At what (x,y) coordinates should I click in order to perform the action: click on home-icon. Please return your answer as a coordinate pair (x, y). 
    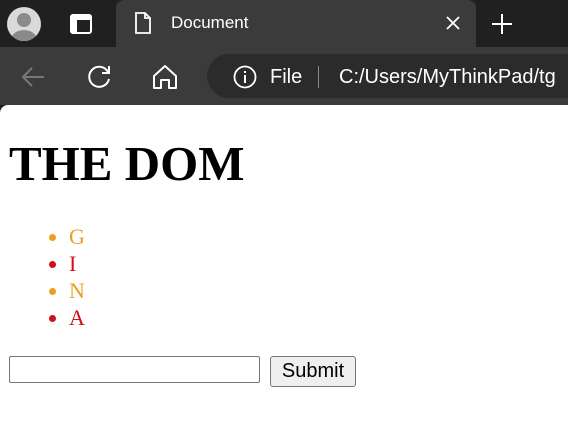
    Looking at the image, I should click on (165, 77).